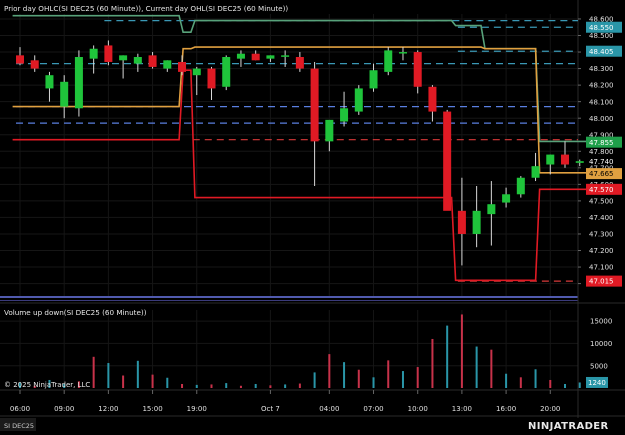 The height and width of the screenshot is (435, 625). What do you see at coordinates (601, 218) in the screenshot?
I see `price-tick-label: 47.400` at bounding box center [601, 218].